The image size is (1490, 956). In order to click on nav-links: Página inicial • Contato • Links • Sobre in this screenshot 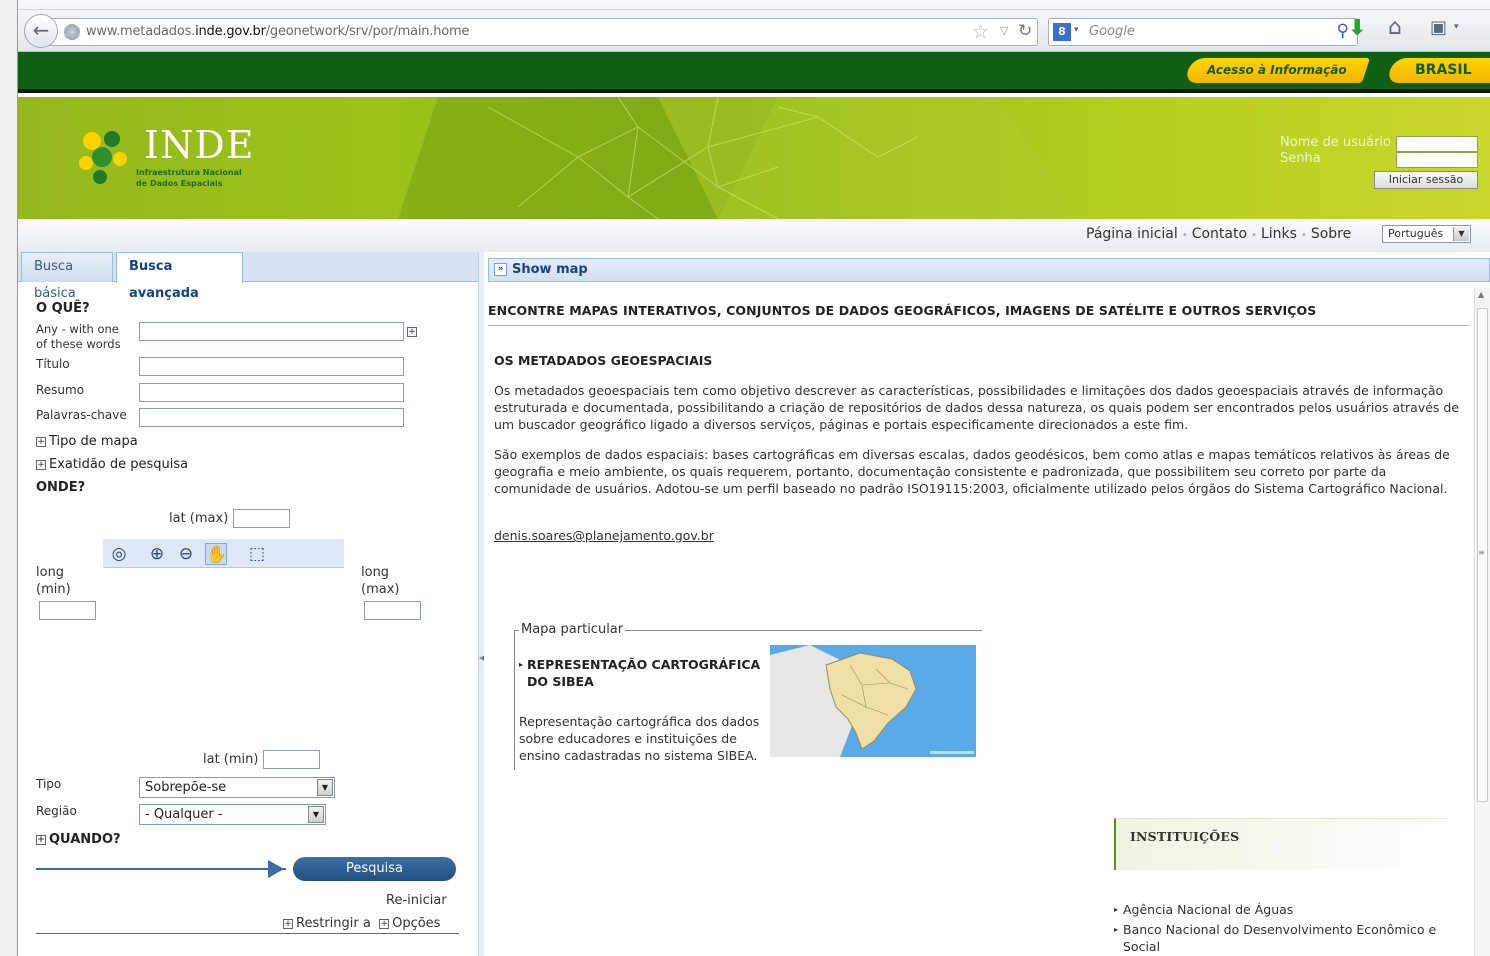, I will do `click(1219, 234)`.